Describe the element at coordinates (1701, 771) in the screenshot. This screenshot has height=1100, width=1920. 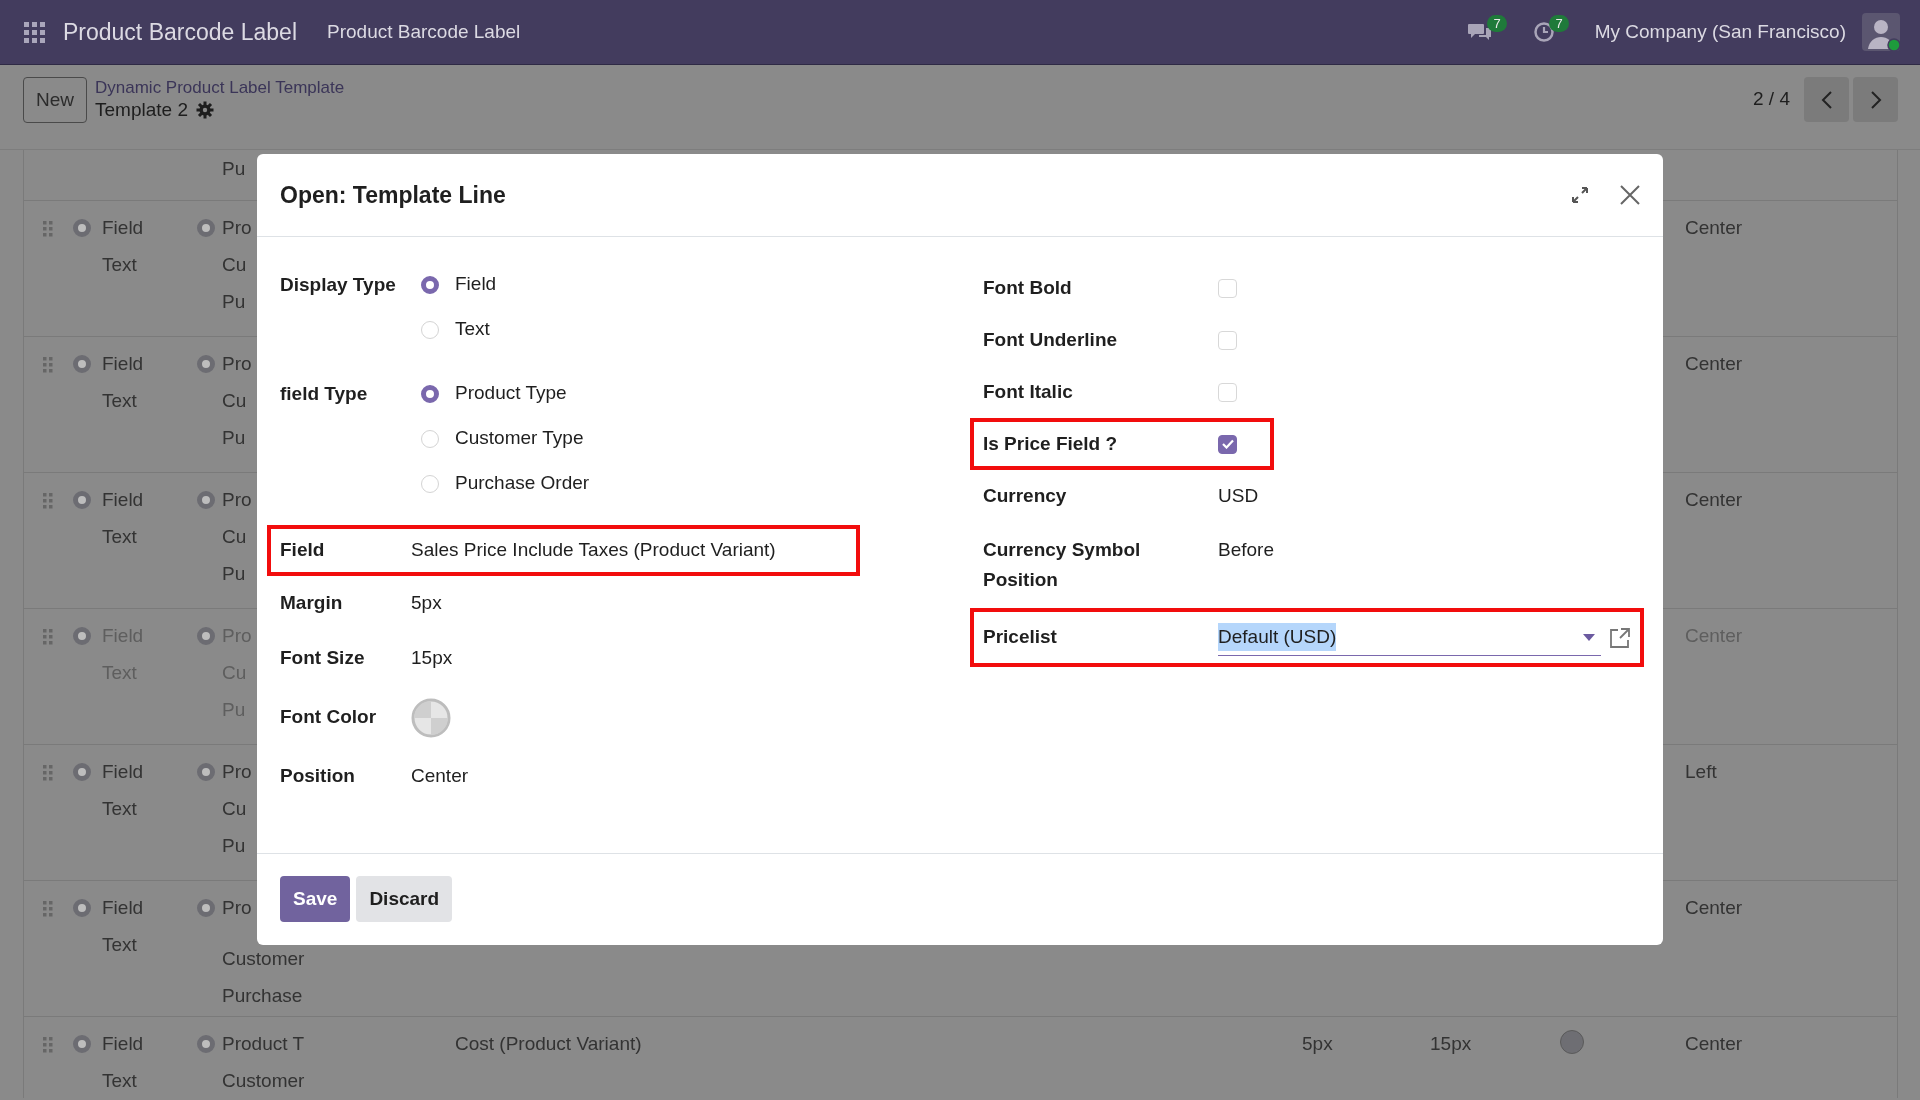
I see `table-cell: Left` at that location.